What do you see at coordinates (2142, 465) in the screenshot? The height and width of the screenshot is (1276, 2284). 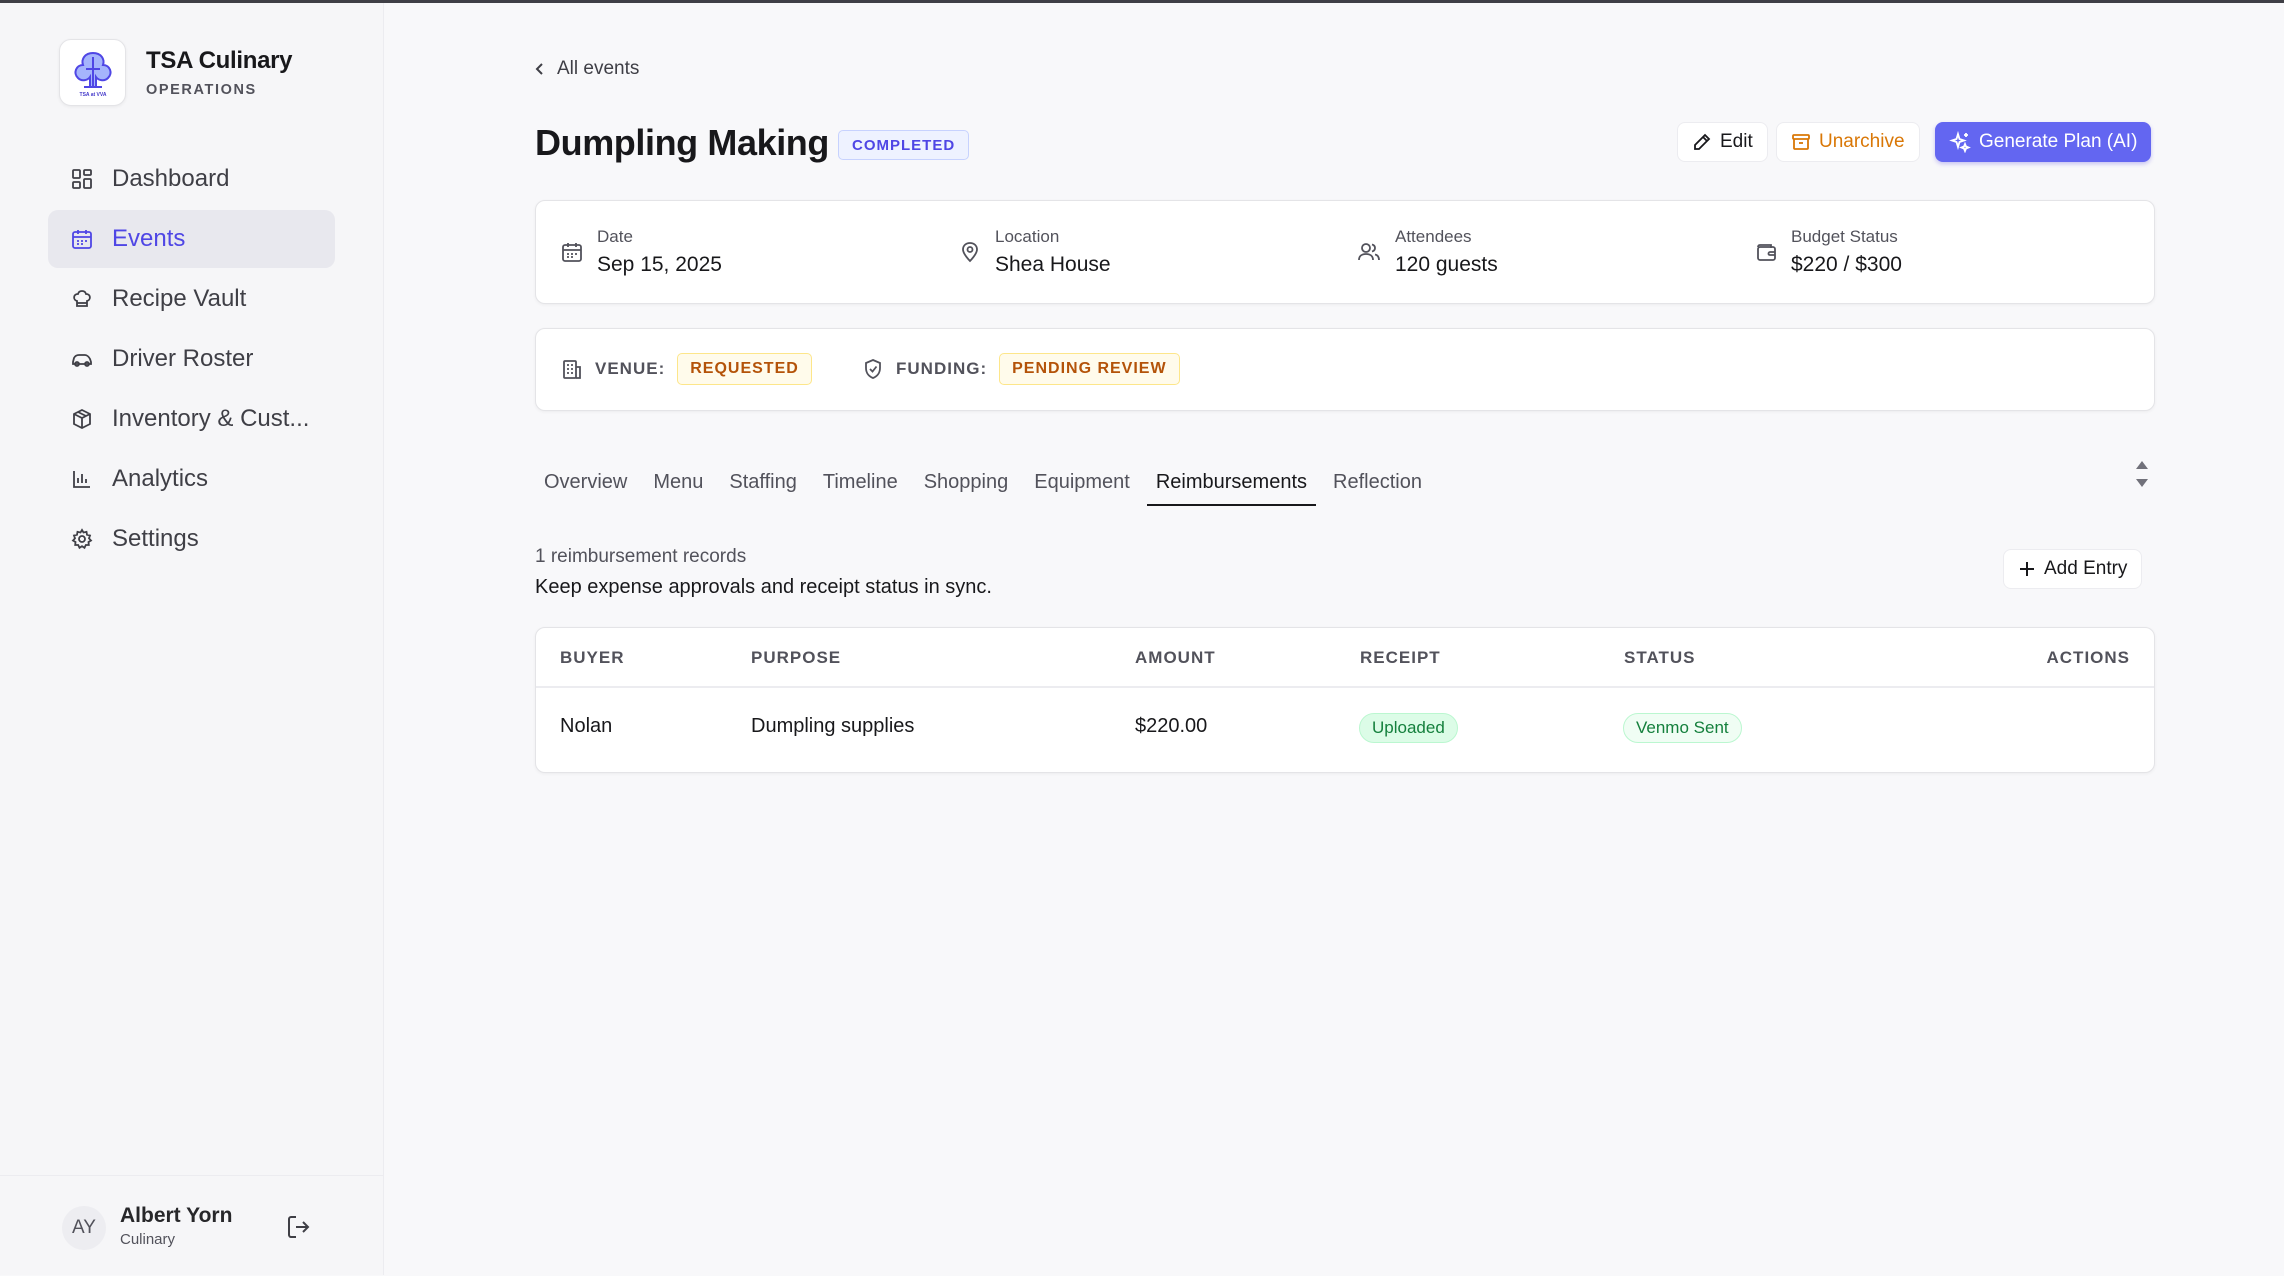 I see `scroll-up-icon` at bounding box center [2142, 465].